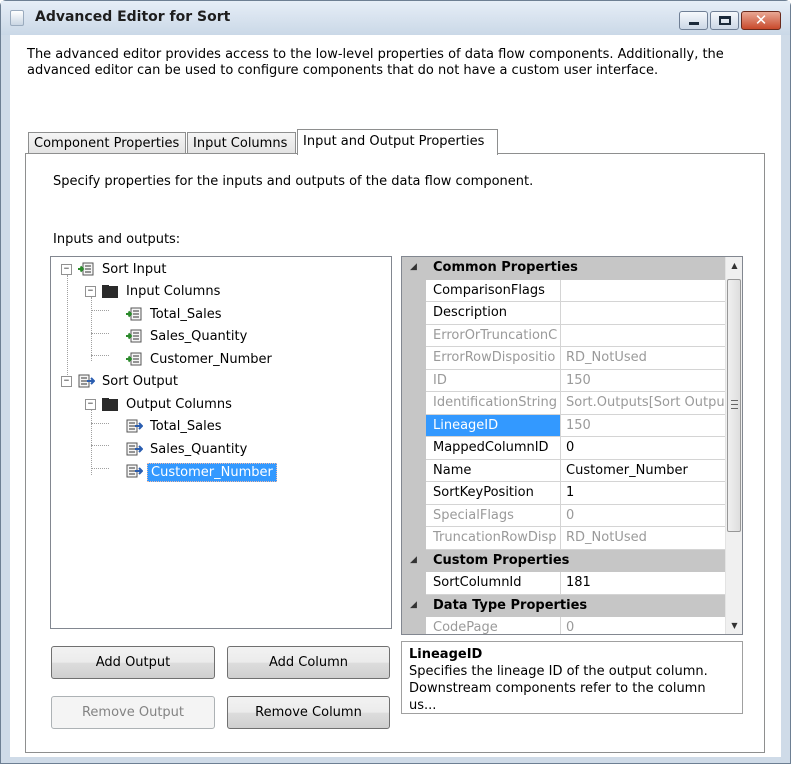 This screenshot has height=764, width=791. What do you see at coordinates (110, 404) in the screenshot?
I see `folder-icon` at bounding box center [110, 404].